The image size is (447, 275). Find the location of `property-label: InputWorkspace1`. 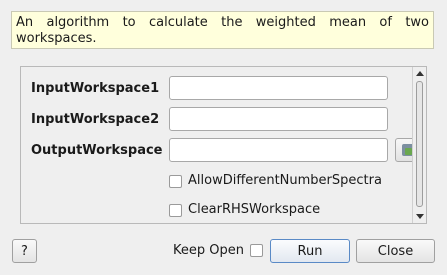

property-label: InputWorkspace1 is located at coordinates (95, 88).